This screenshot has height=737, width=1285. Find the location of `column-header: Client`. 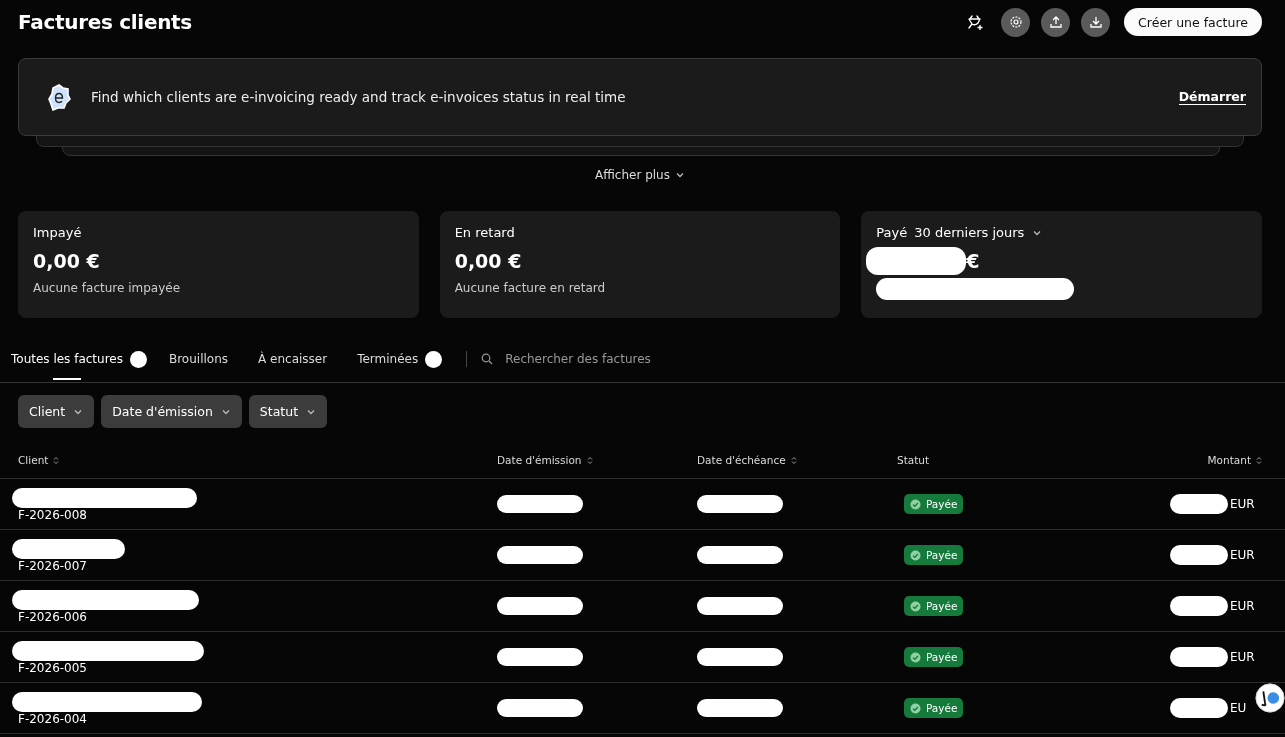

column-header: Client is located at coordinates (257, 460).